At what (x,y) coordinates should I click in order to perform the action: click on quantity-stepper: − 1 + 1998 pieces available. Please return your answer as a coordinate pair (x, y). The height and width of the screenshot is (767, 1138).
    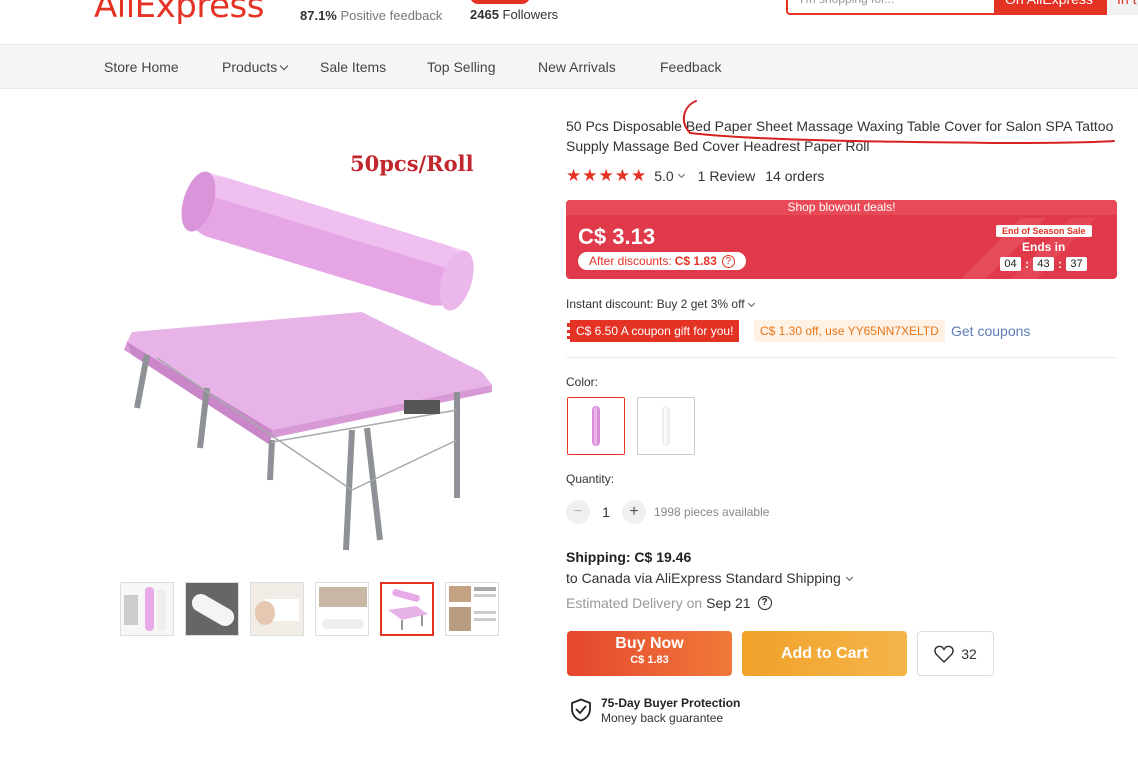
    Looking at the image, I should click on (667, 512).